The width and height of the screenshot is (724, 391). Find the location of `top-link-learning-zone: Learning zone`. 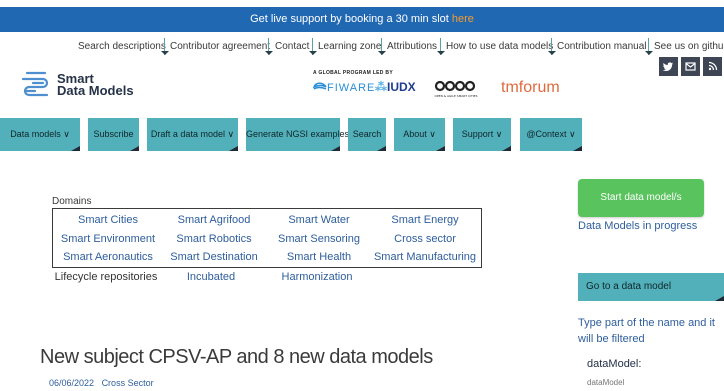

top-link-learning-zone: Learning zone is located at coordinates (349, 46).